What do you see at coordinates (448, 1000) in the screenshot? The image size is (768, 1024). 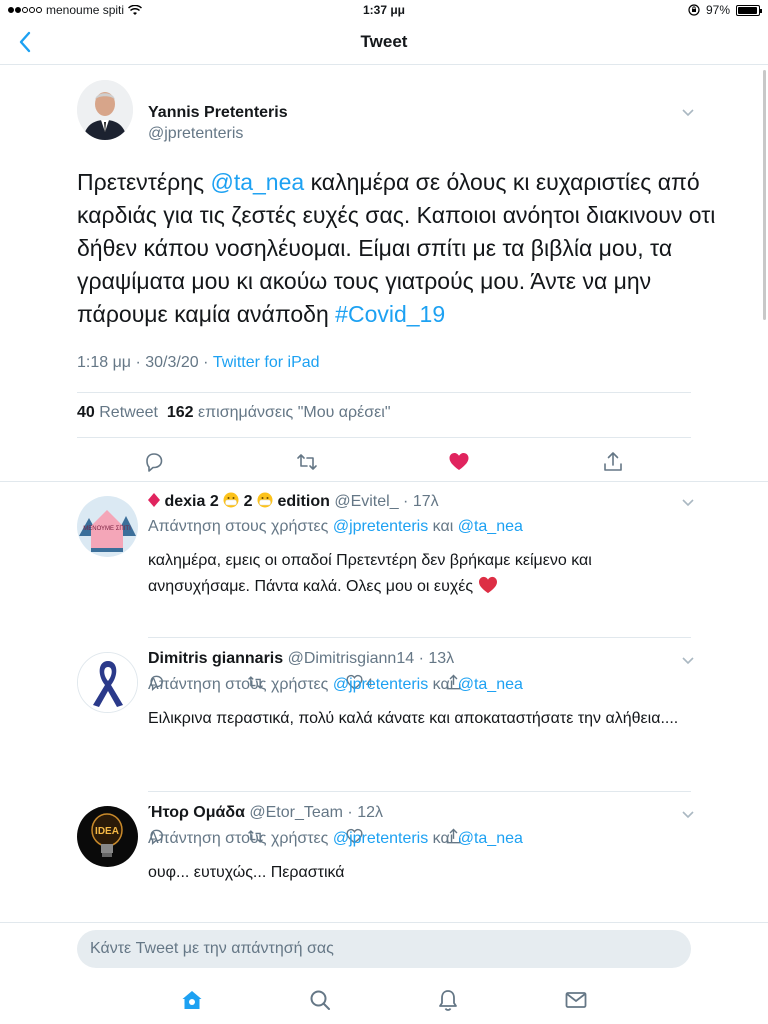 I see `bell-icon` at bounding box center [448, 1000].